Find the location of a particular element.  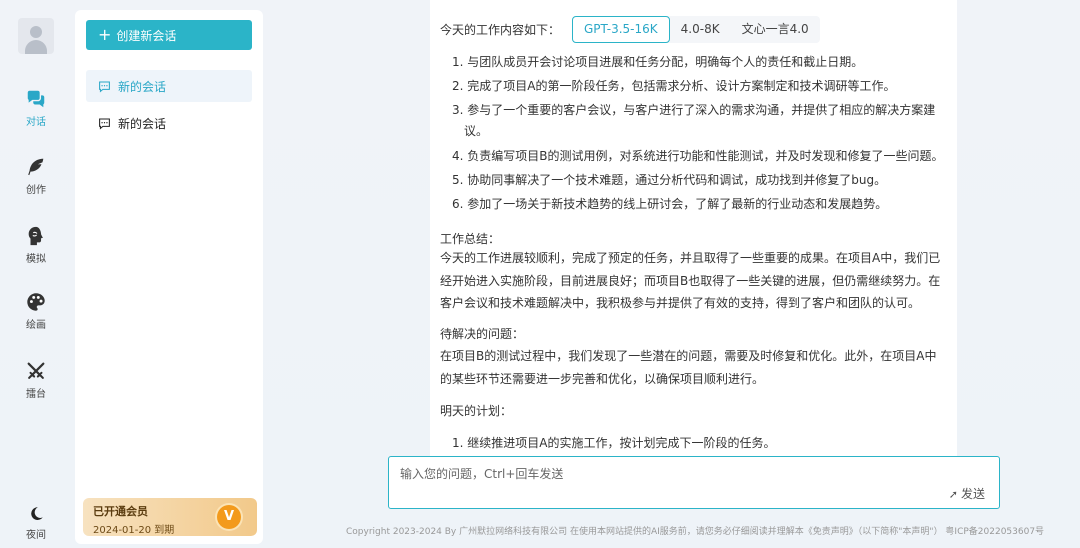

rail-item-chat: 对话 is located at coordinates (36, 108).